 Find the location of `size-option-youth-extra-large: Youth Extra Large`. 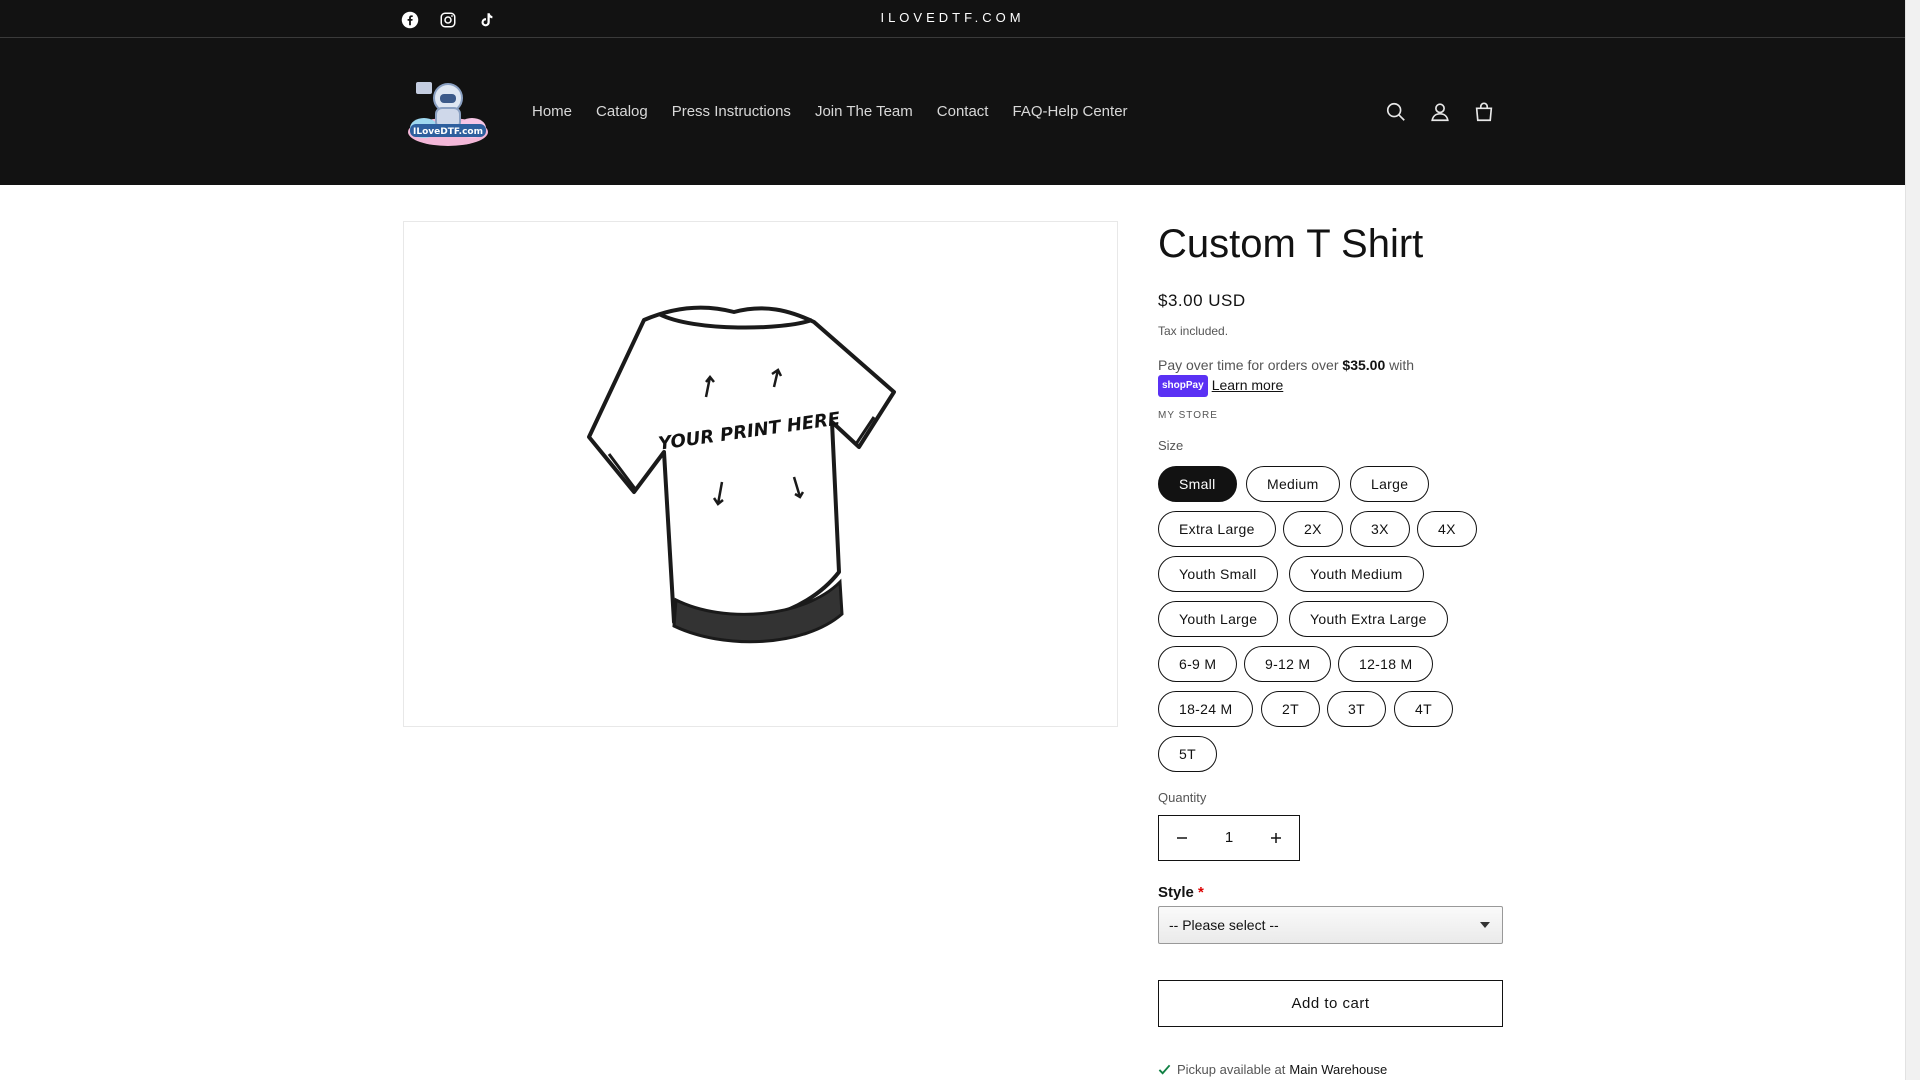

size-option-youth-extra-large: Youth Extra Large is located at coordinates (1368, 619).